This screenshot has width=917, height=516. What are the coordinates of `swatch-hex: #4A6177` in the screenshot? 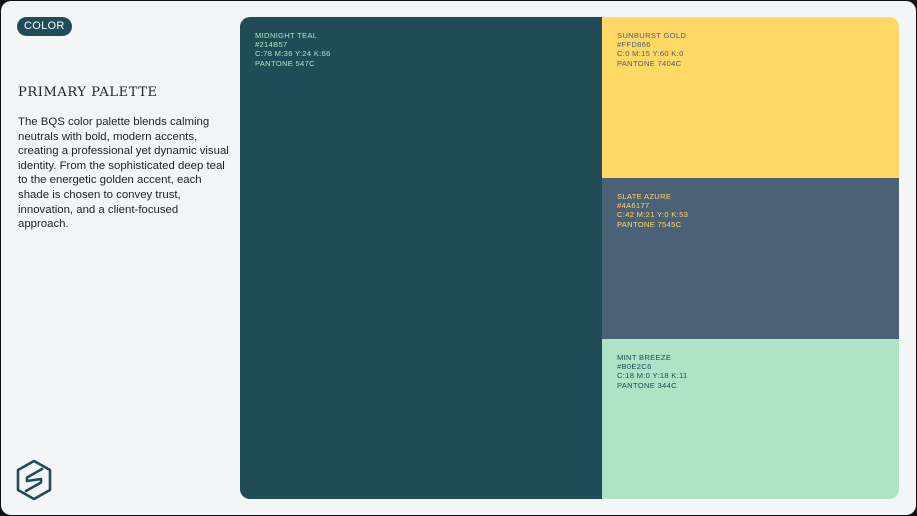 It's located at (633, 206).